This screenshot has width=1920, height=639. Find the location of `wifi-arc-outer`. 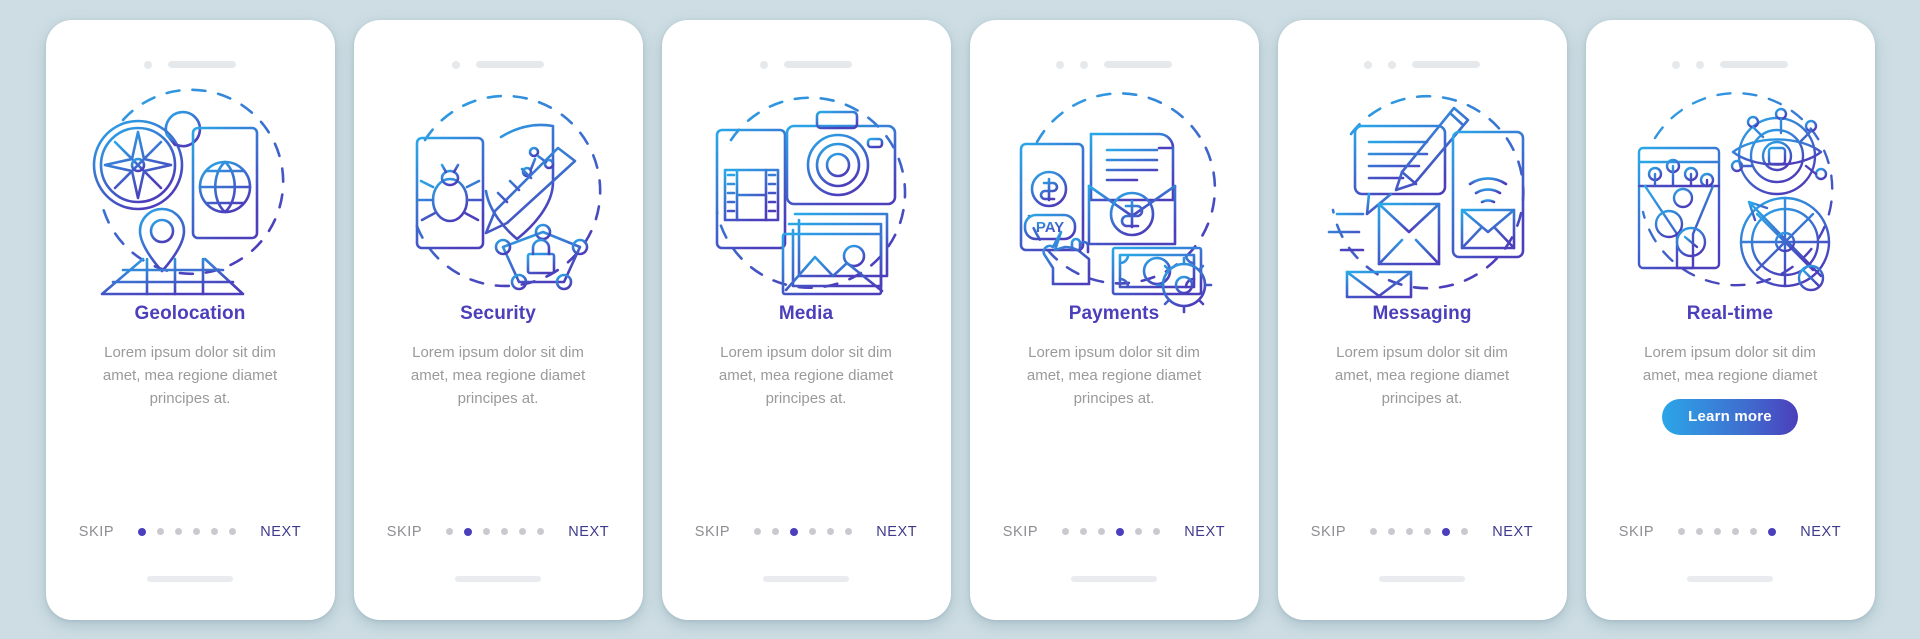

wifi-arc-outer is located at coordinates (1488, 180).